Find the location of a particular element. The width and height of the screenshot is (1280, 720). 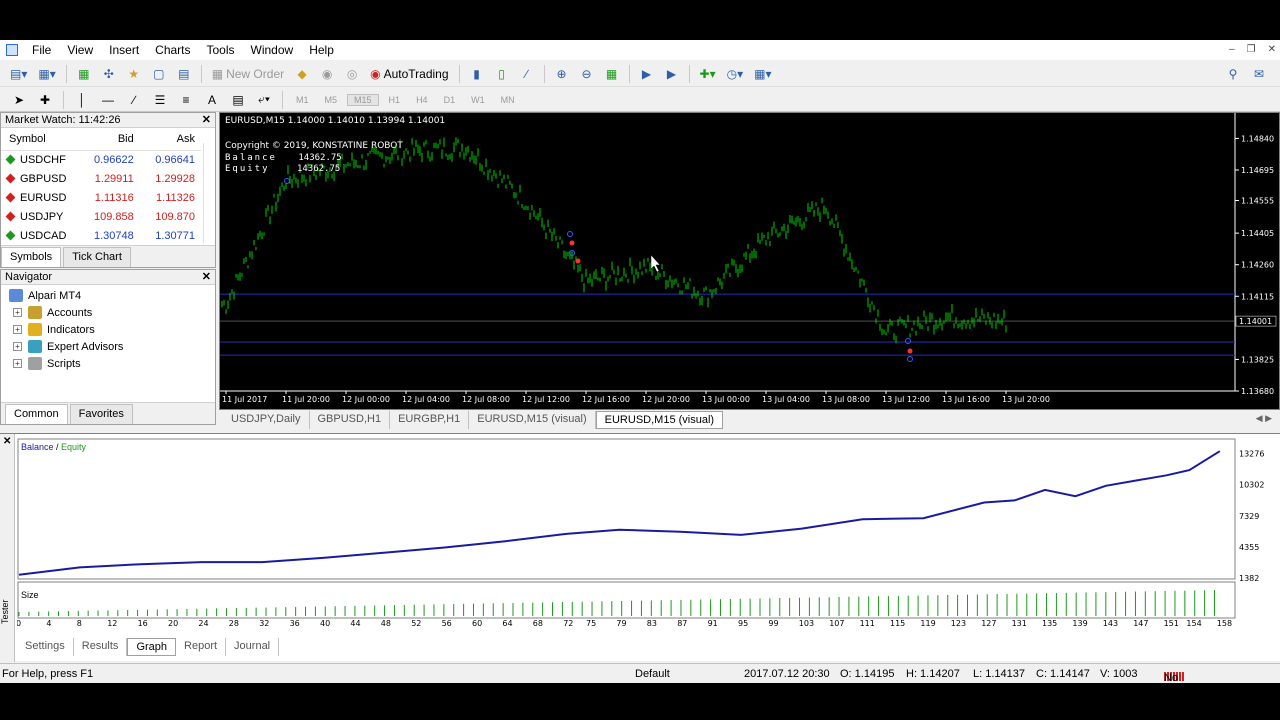

tab-eurgbp-h1: EURGBP,H1 is located at coordinates (430, 420).